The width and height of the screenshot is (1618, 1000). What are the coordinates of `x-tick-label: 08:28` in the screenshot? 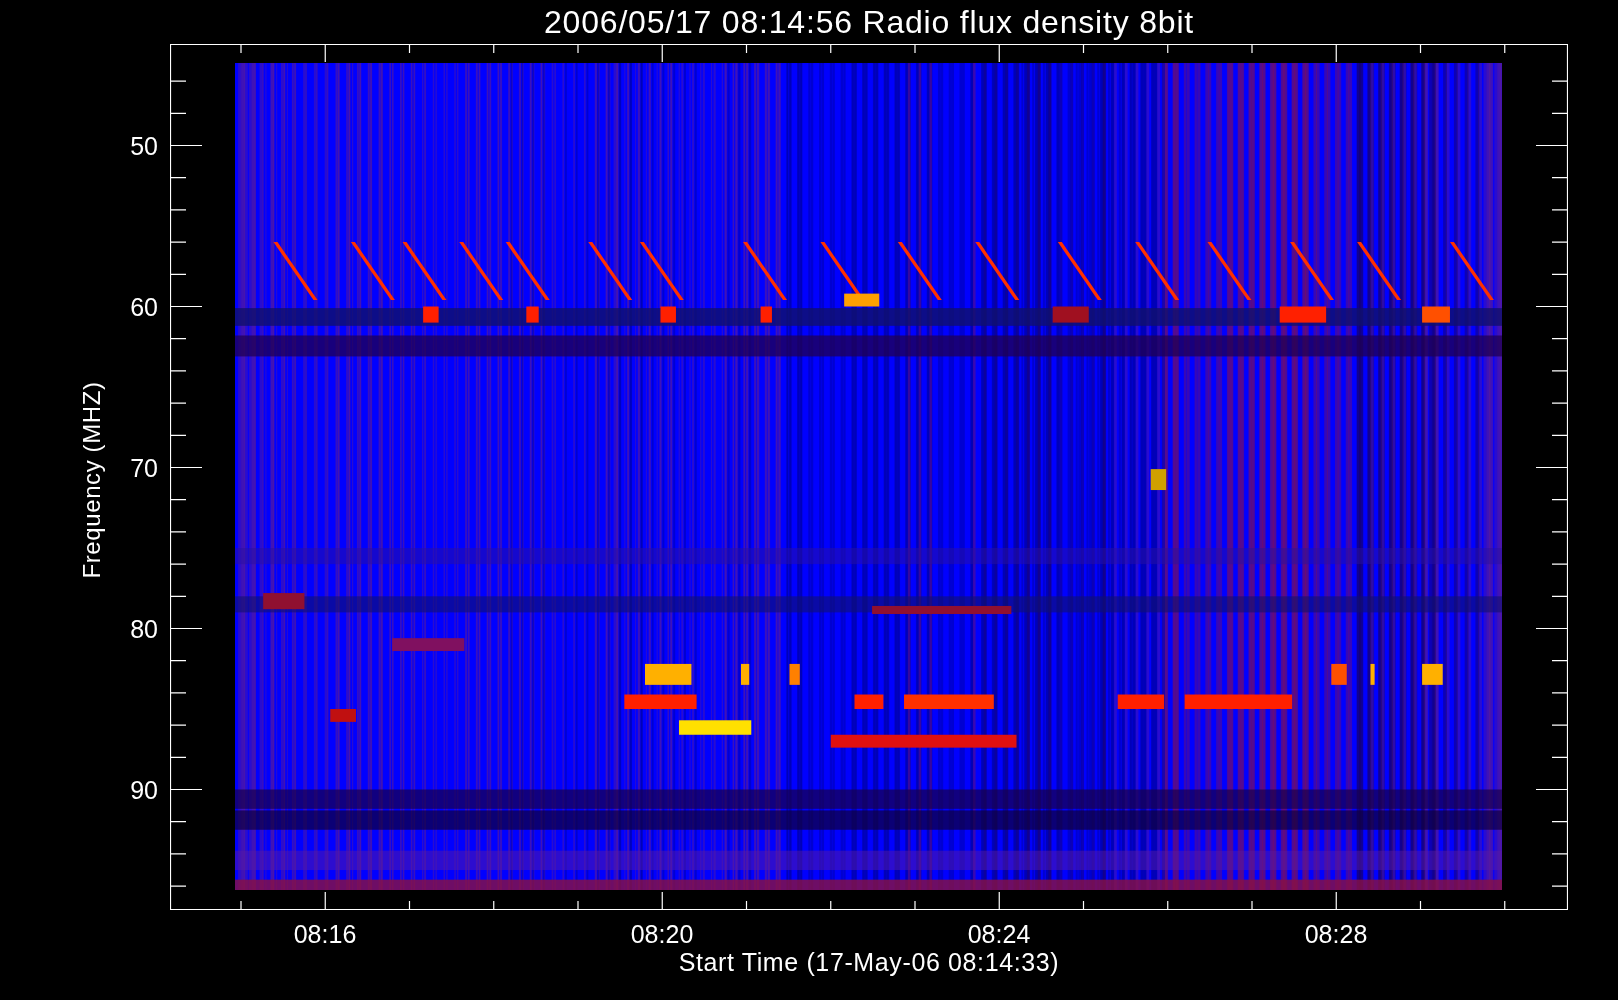 It's located at (1336, 934).